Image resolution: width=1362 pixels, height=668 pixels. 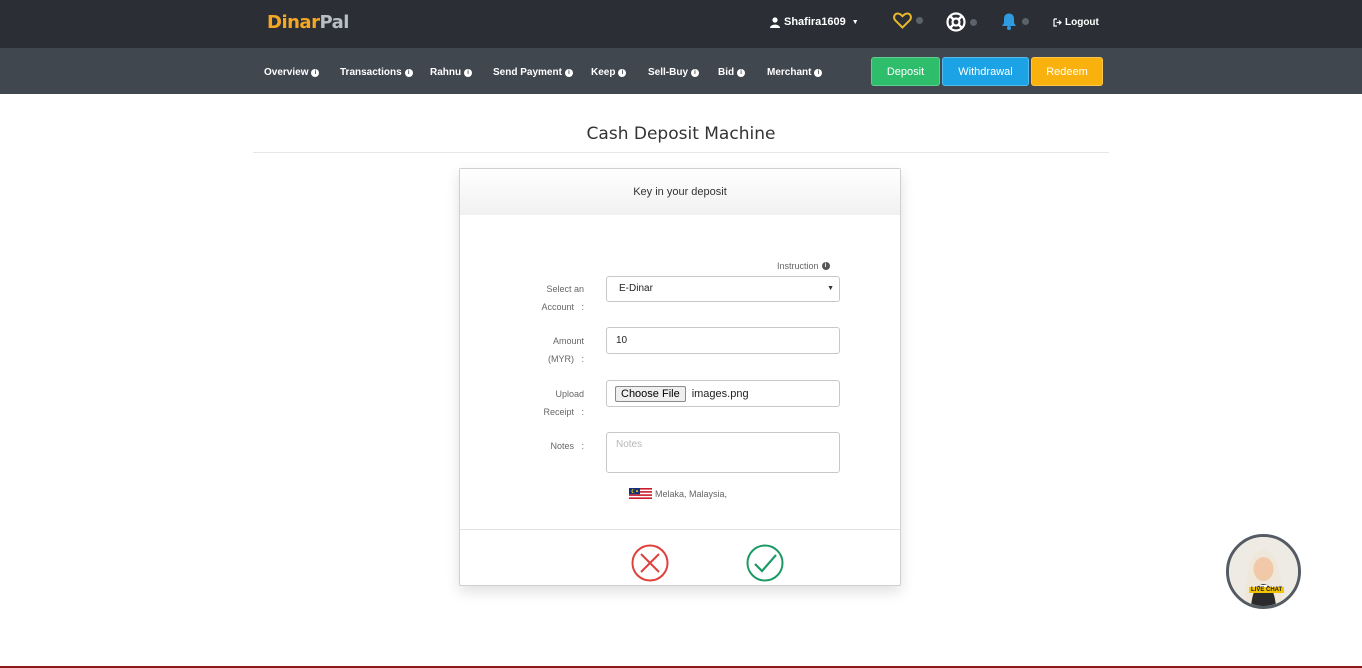 What do you see at coordinates (905, 71) in the screenshot?
I see `deposit-button: Deposit` at bounding box center [905, 71].